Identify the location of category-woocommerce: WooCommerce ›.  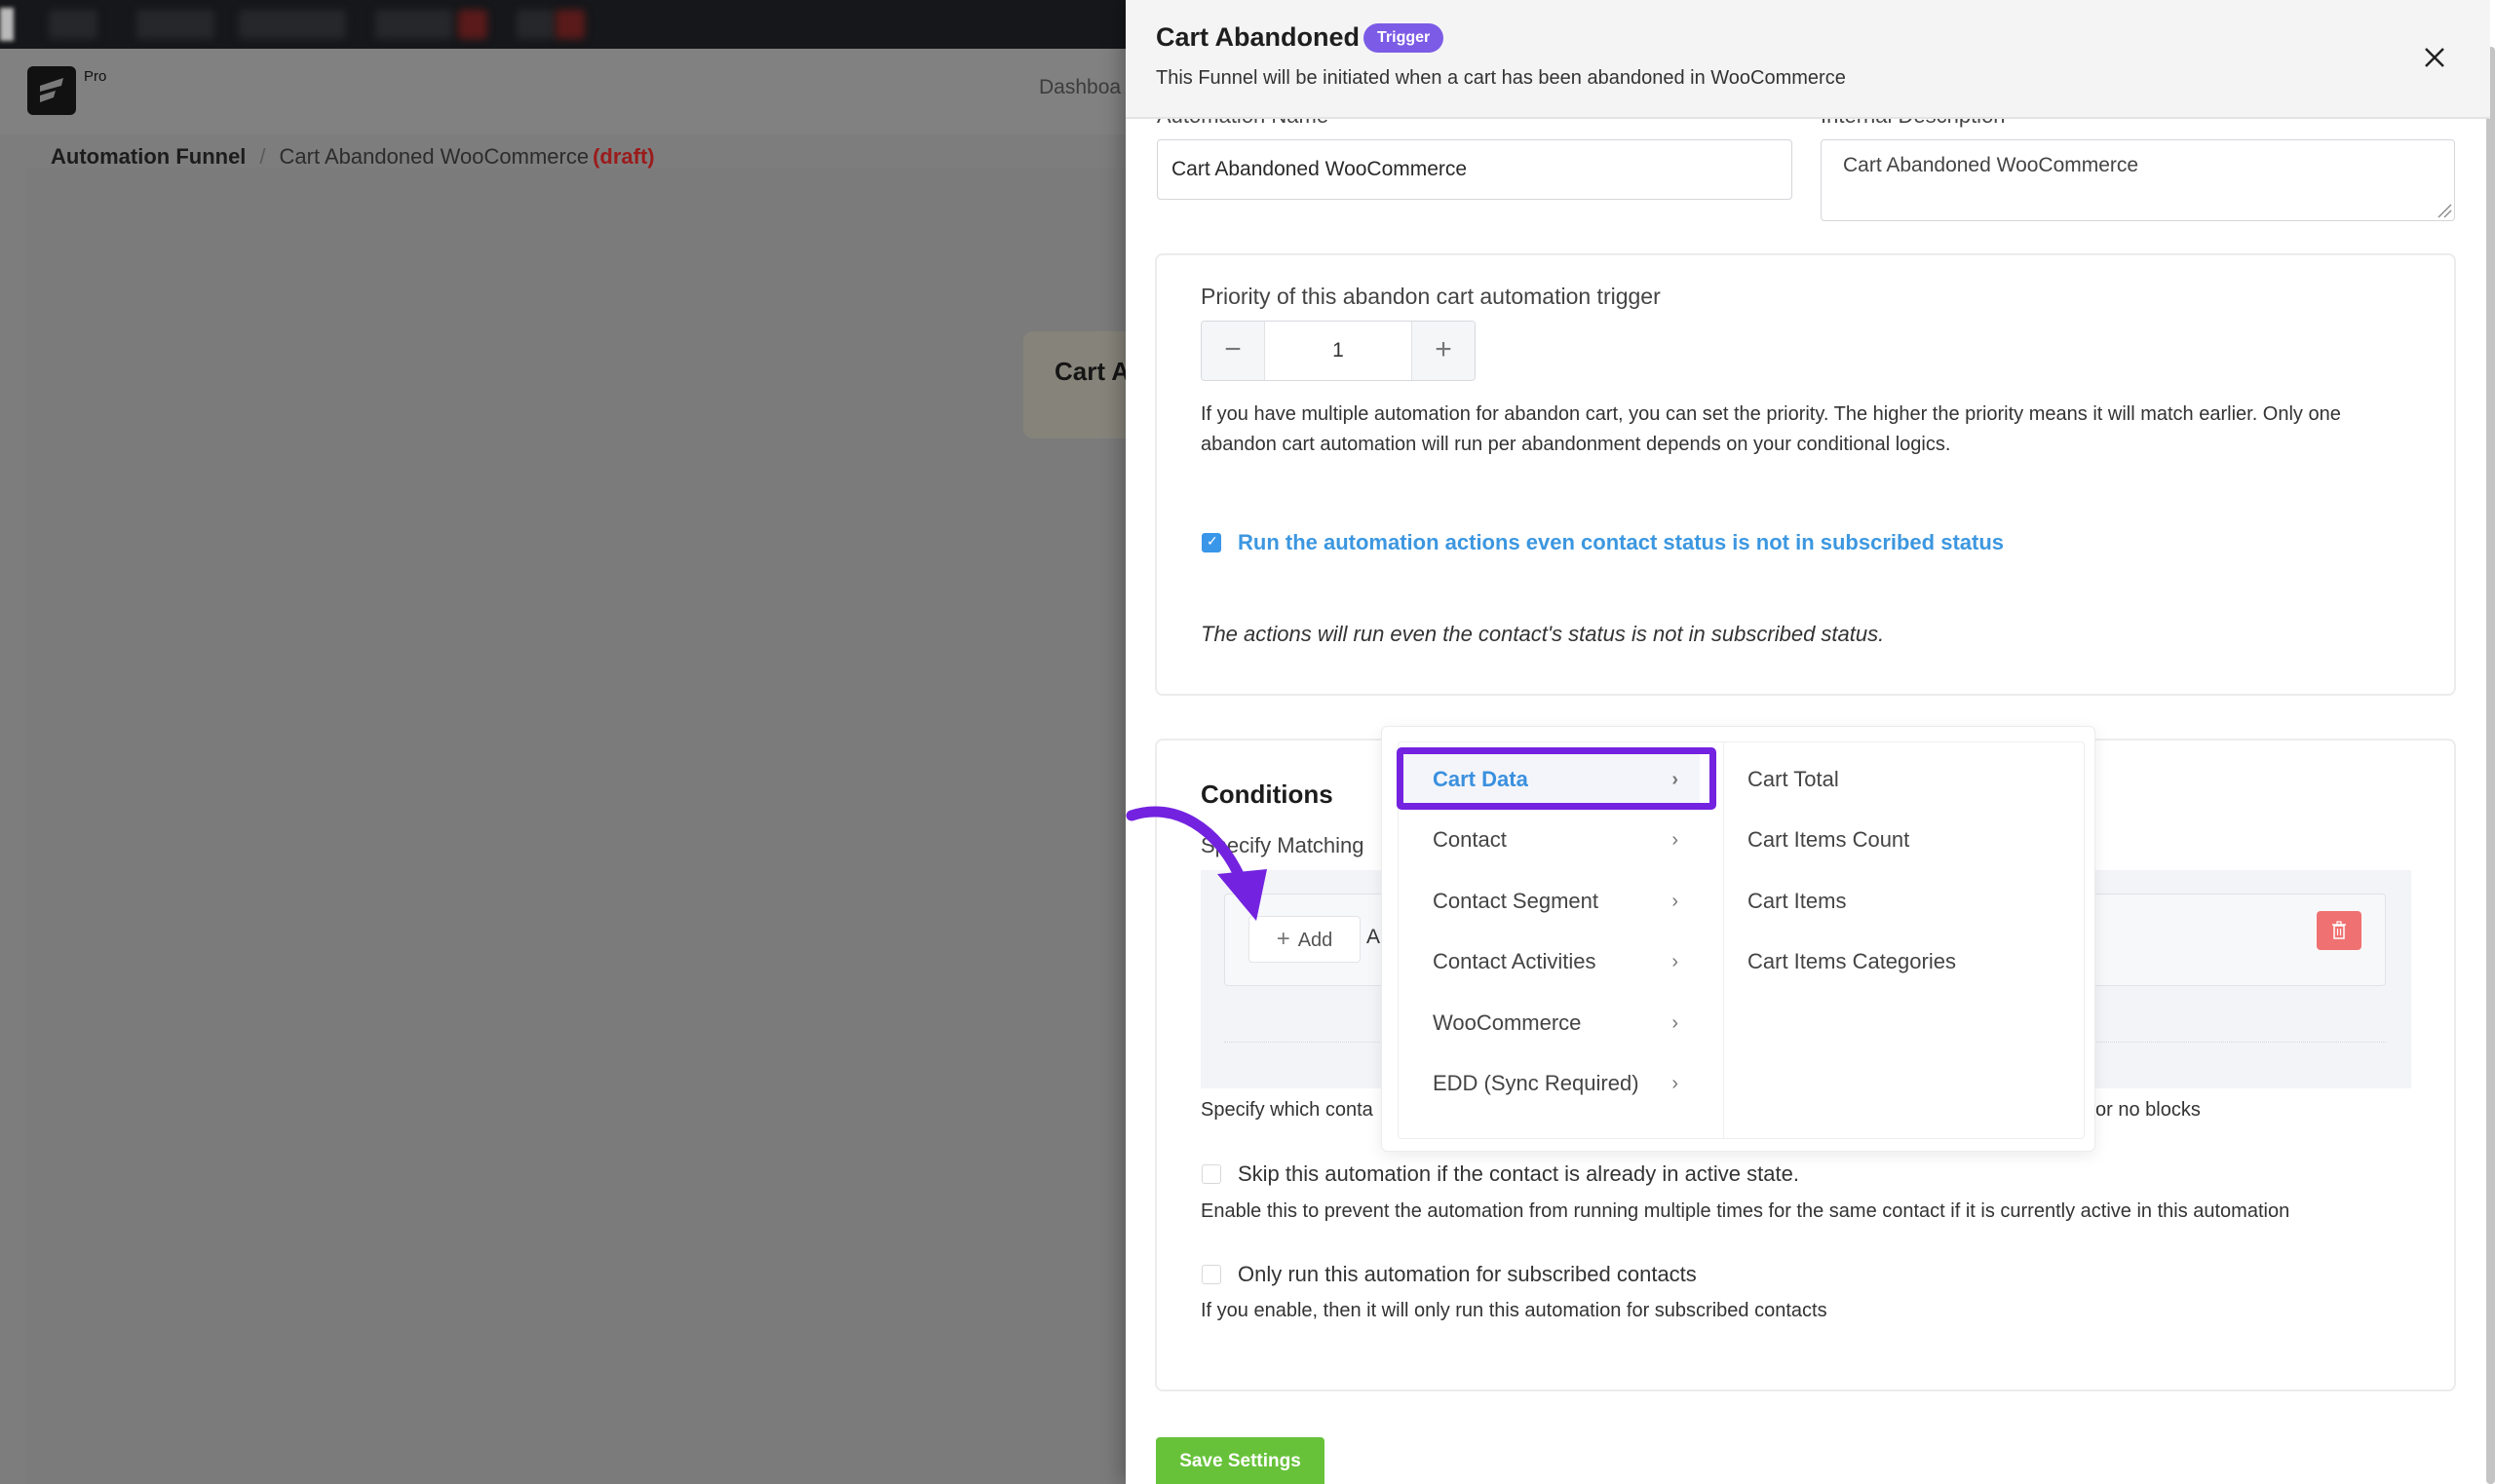
(1548, 1023).